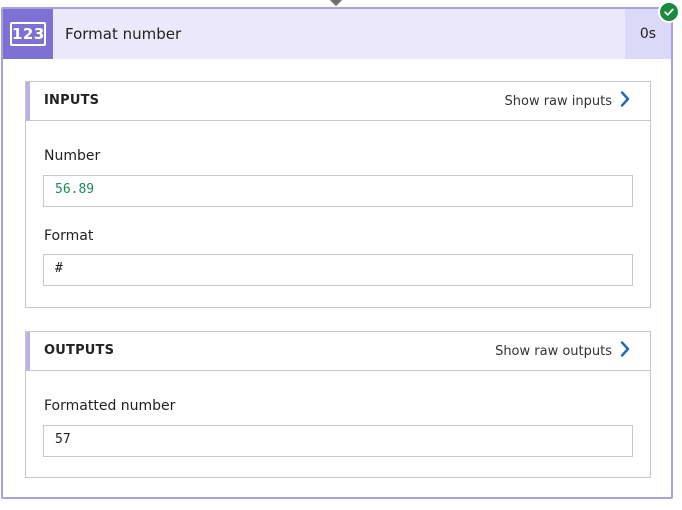  I want to click on outputs-section-header: OUTPUTS Show raw outputs, so click(338, 351).